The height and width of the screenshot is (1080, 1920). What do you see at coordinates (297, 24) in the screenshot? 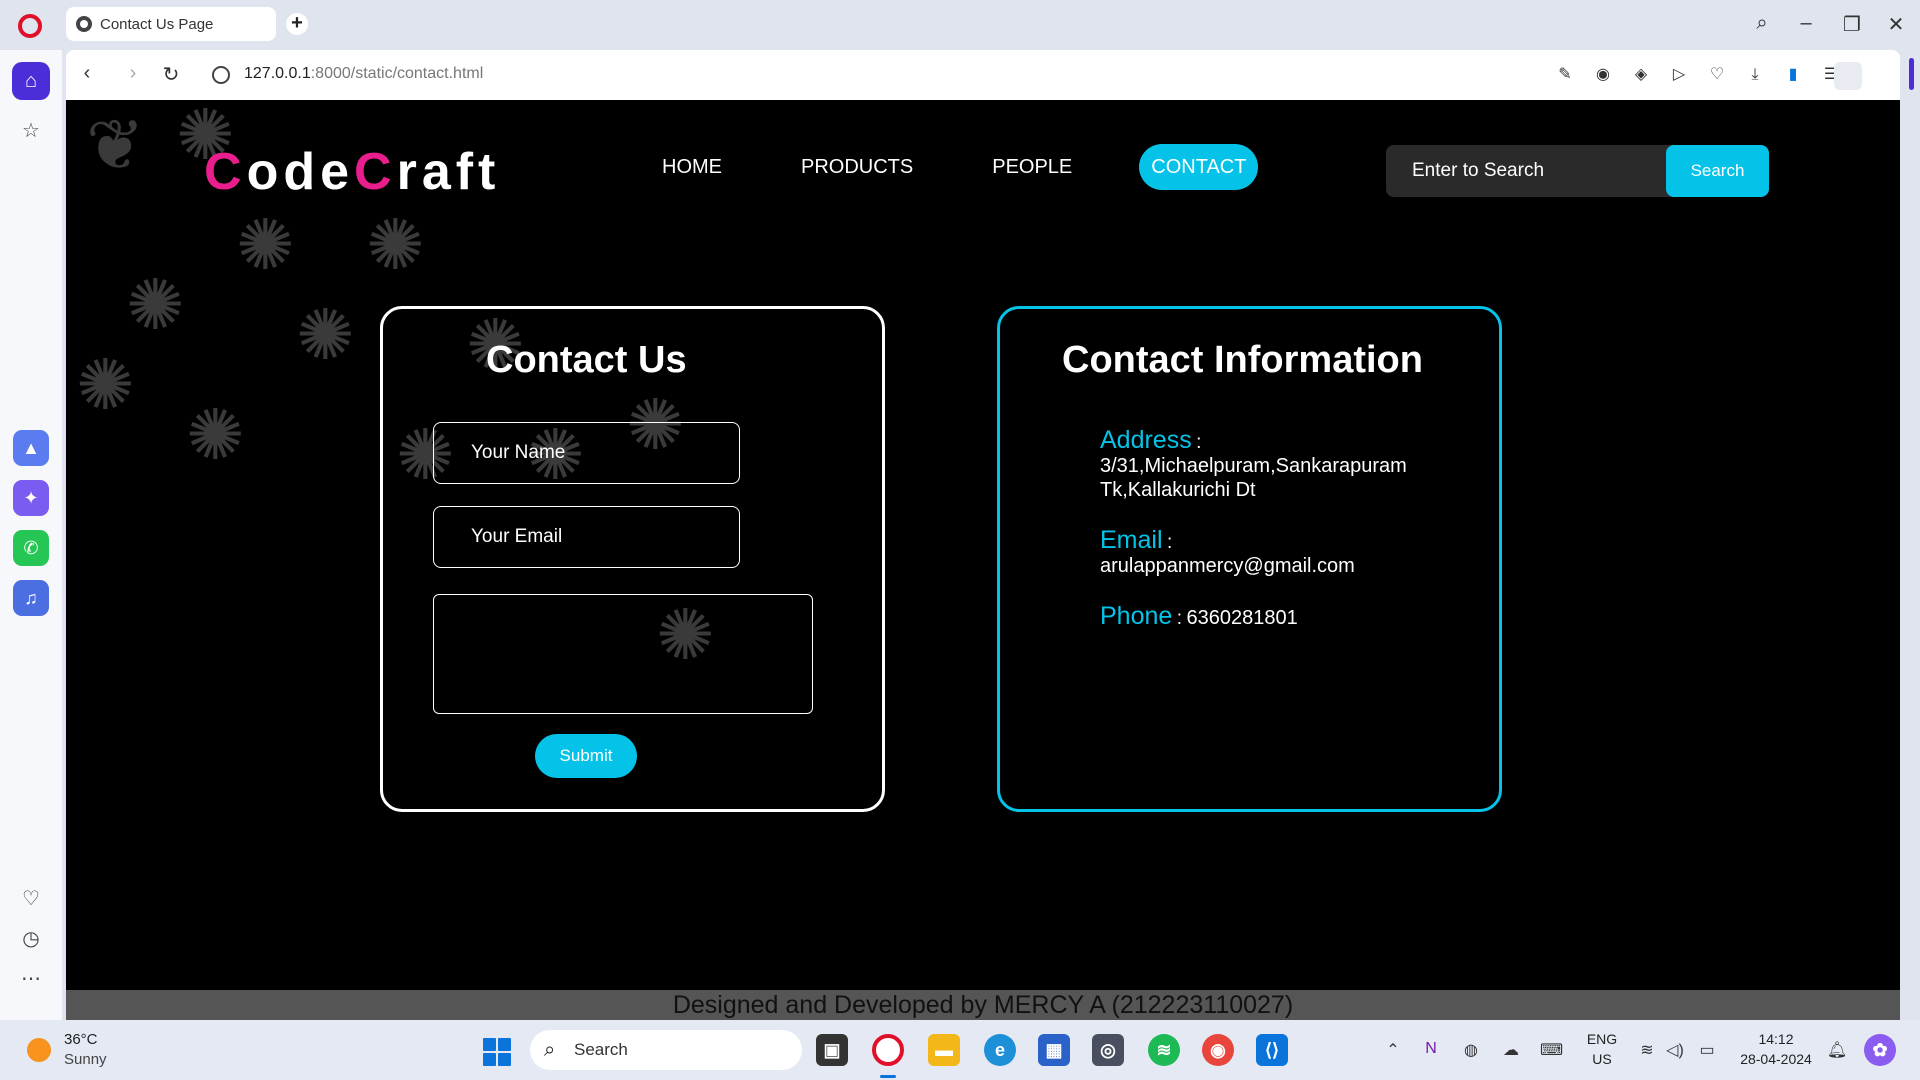
I see `new-tab-button: +` at bounding box center [297, 24].